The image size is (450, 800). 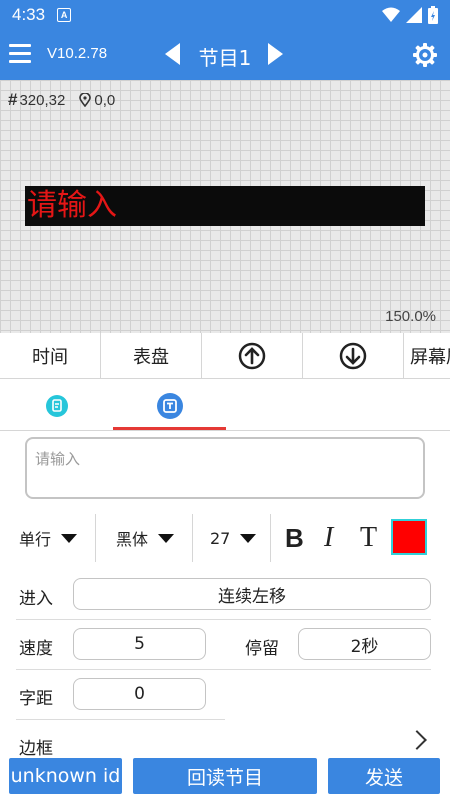 I want to click on send-button: 发送, so click(x=384, y=776).